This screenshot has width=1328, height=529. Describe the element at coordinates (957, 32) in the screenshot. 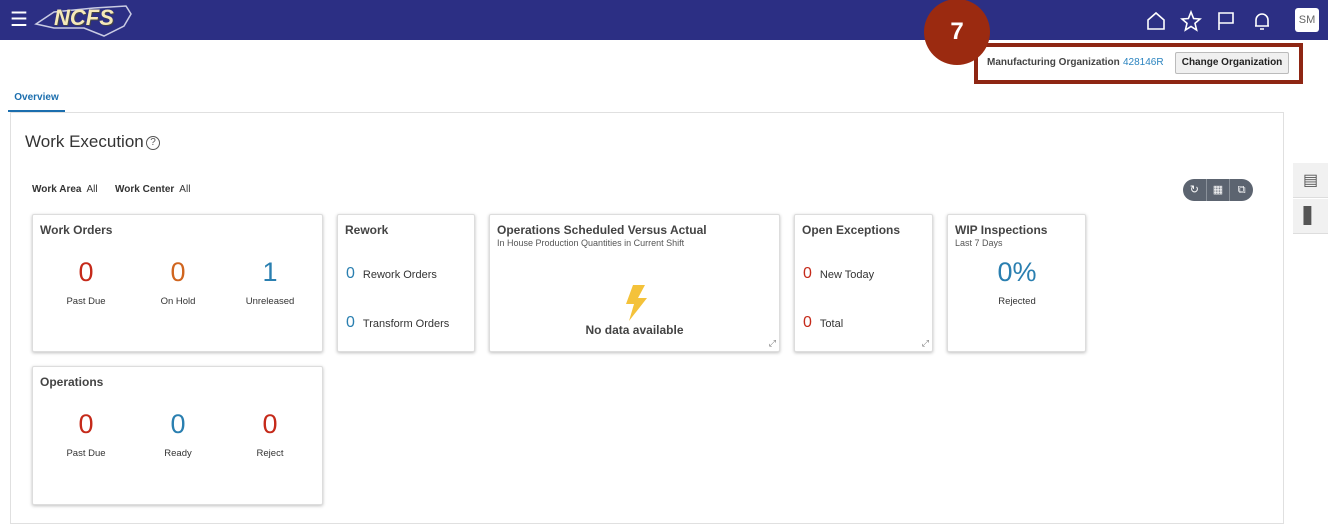

I see `step-callout: 7` at that location.